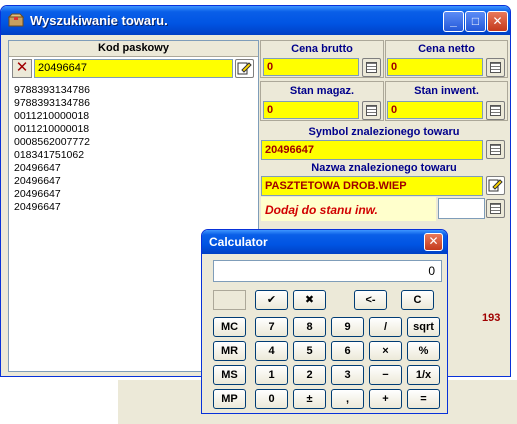  Describe the element at coordinates (271, 375) in the screenshot. I see `key-1: 1` at that location.